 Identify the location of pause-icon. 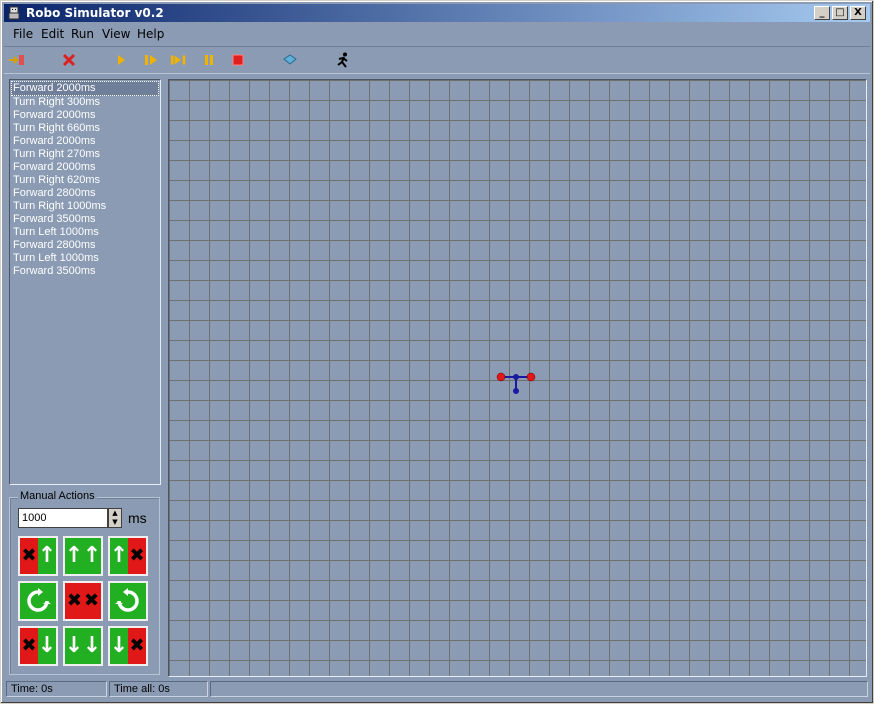
(209, 60).